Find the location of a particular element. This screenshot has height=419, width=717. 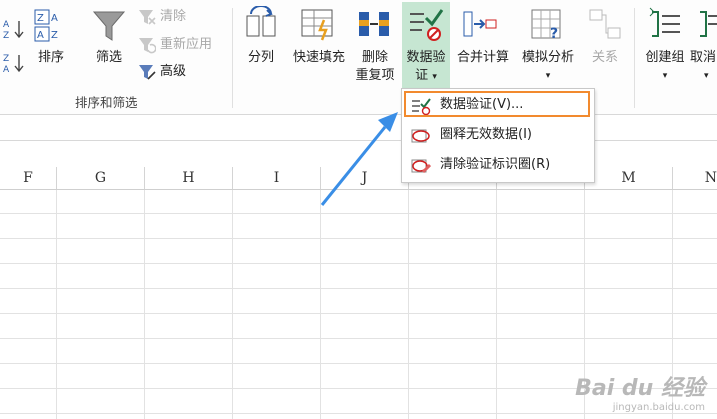

watermark-brand: Bai du 经验 is located at coordinates (640, 388).